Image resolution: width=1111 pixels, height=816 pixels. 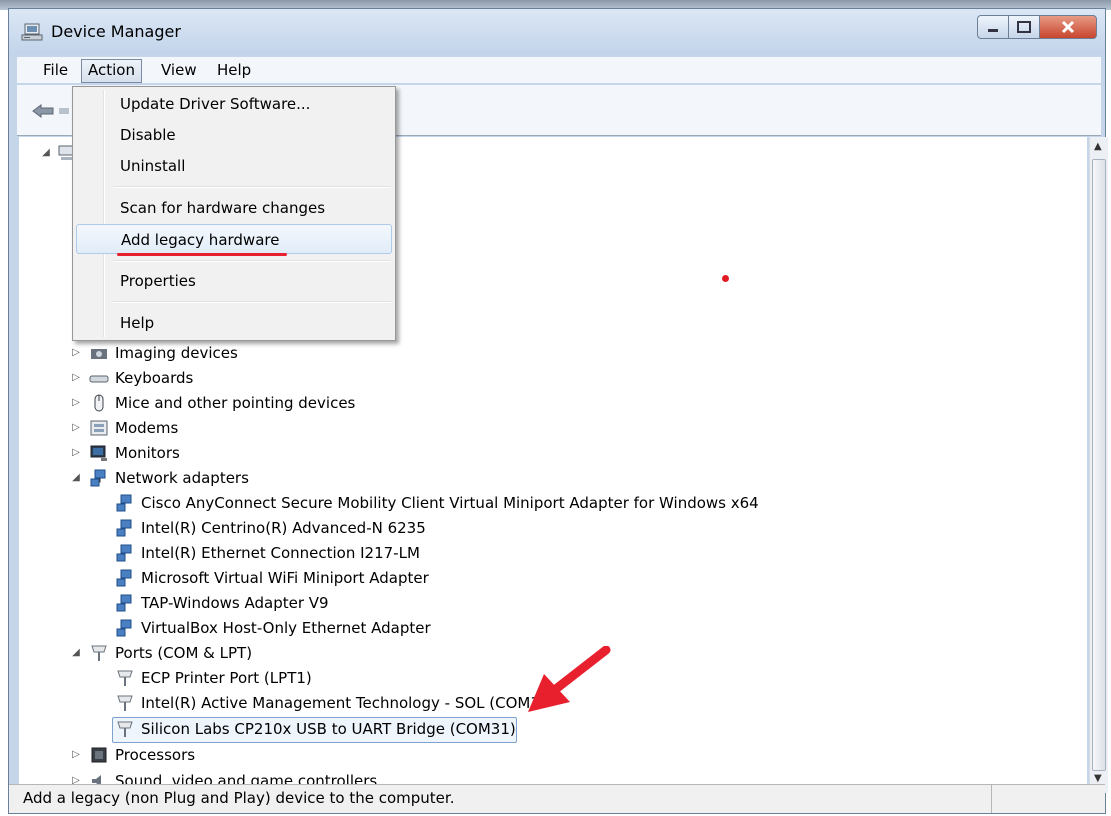 I want to click on device-manager-icon, so click(x=32, y=32).